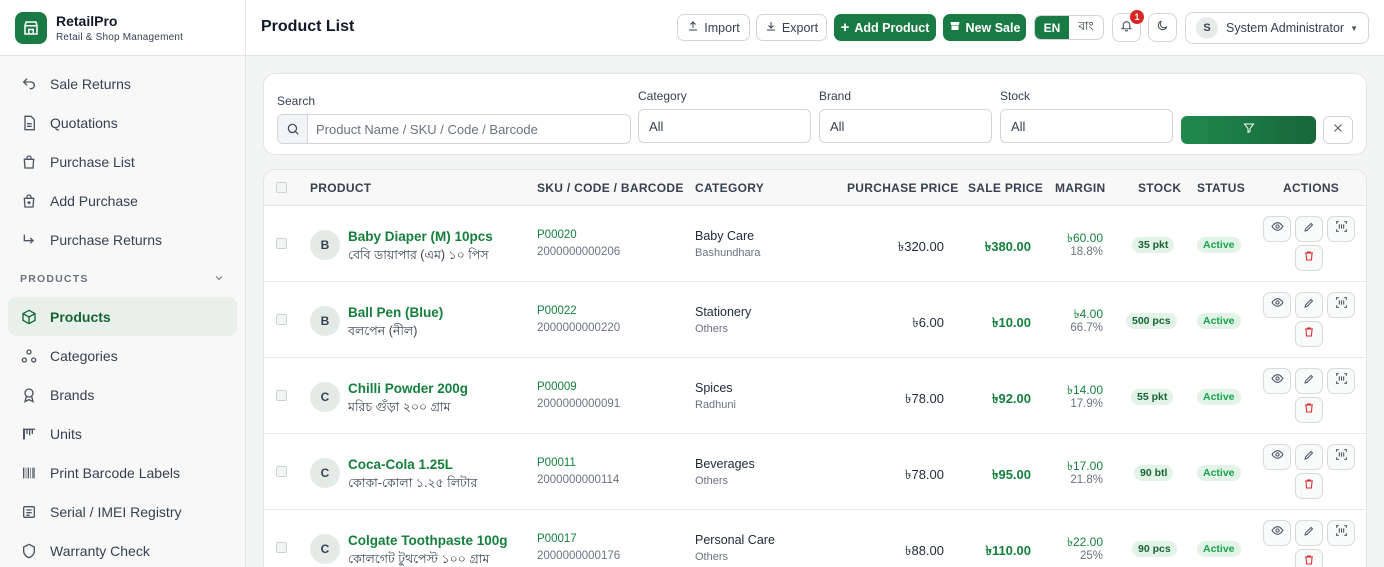 This screenshot has width=1384, height=567. Describe the element at coordinates (1277, 28) in the screenshot. I see `user-menu: S System Administrator ▼` at that location.